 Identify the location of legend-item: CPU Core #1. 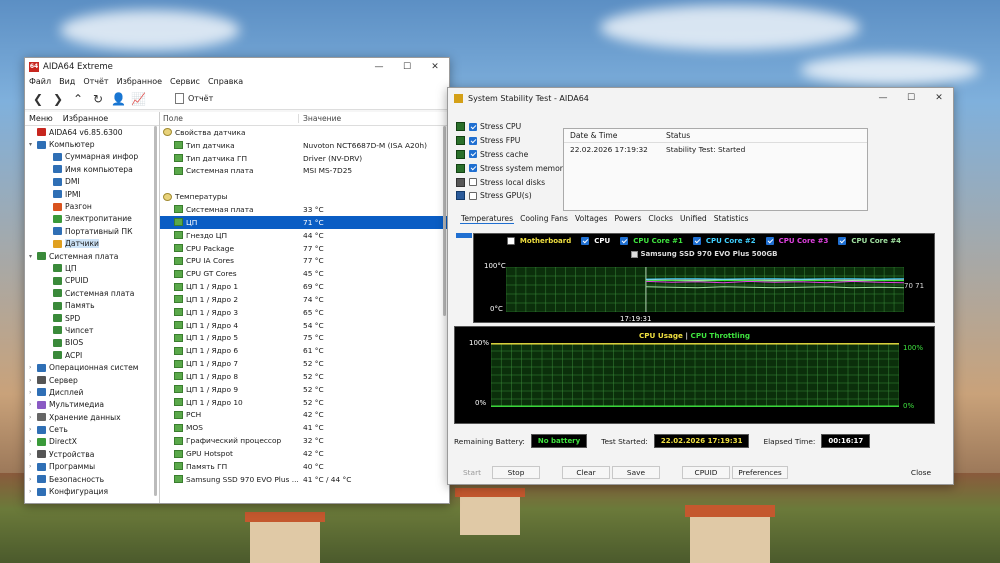
(651, 241).